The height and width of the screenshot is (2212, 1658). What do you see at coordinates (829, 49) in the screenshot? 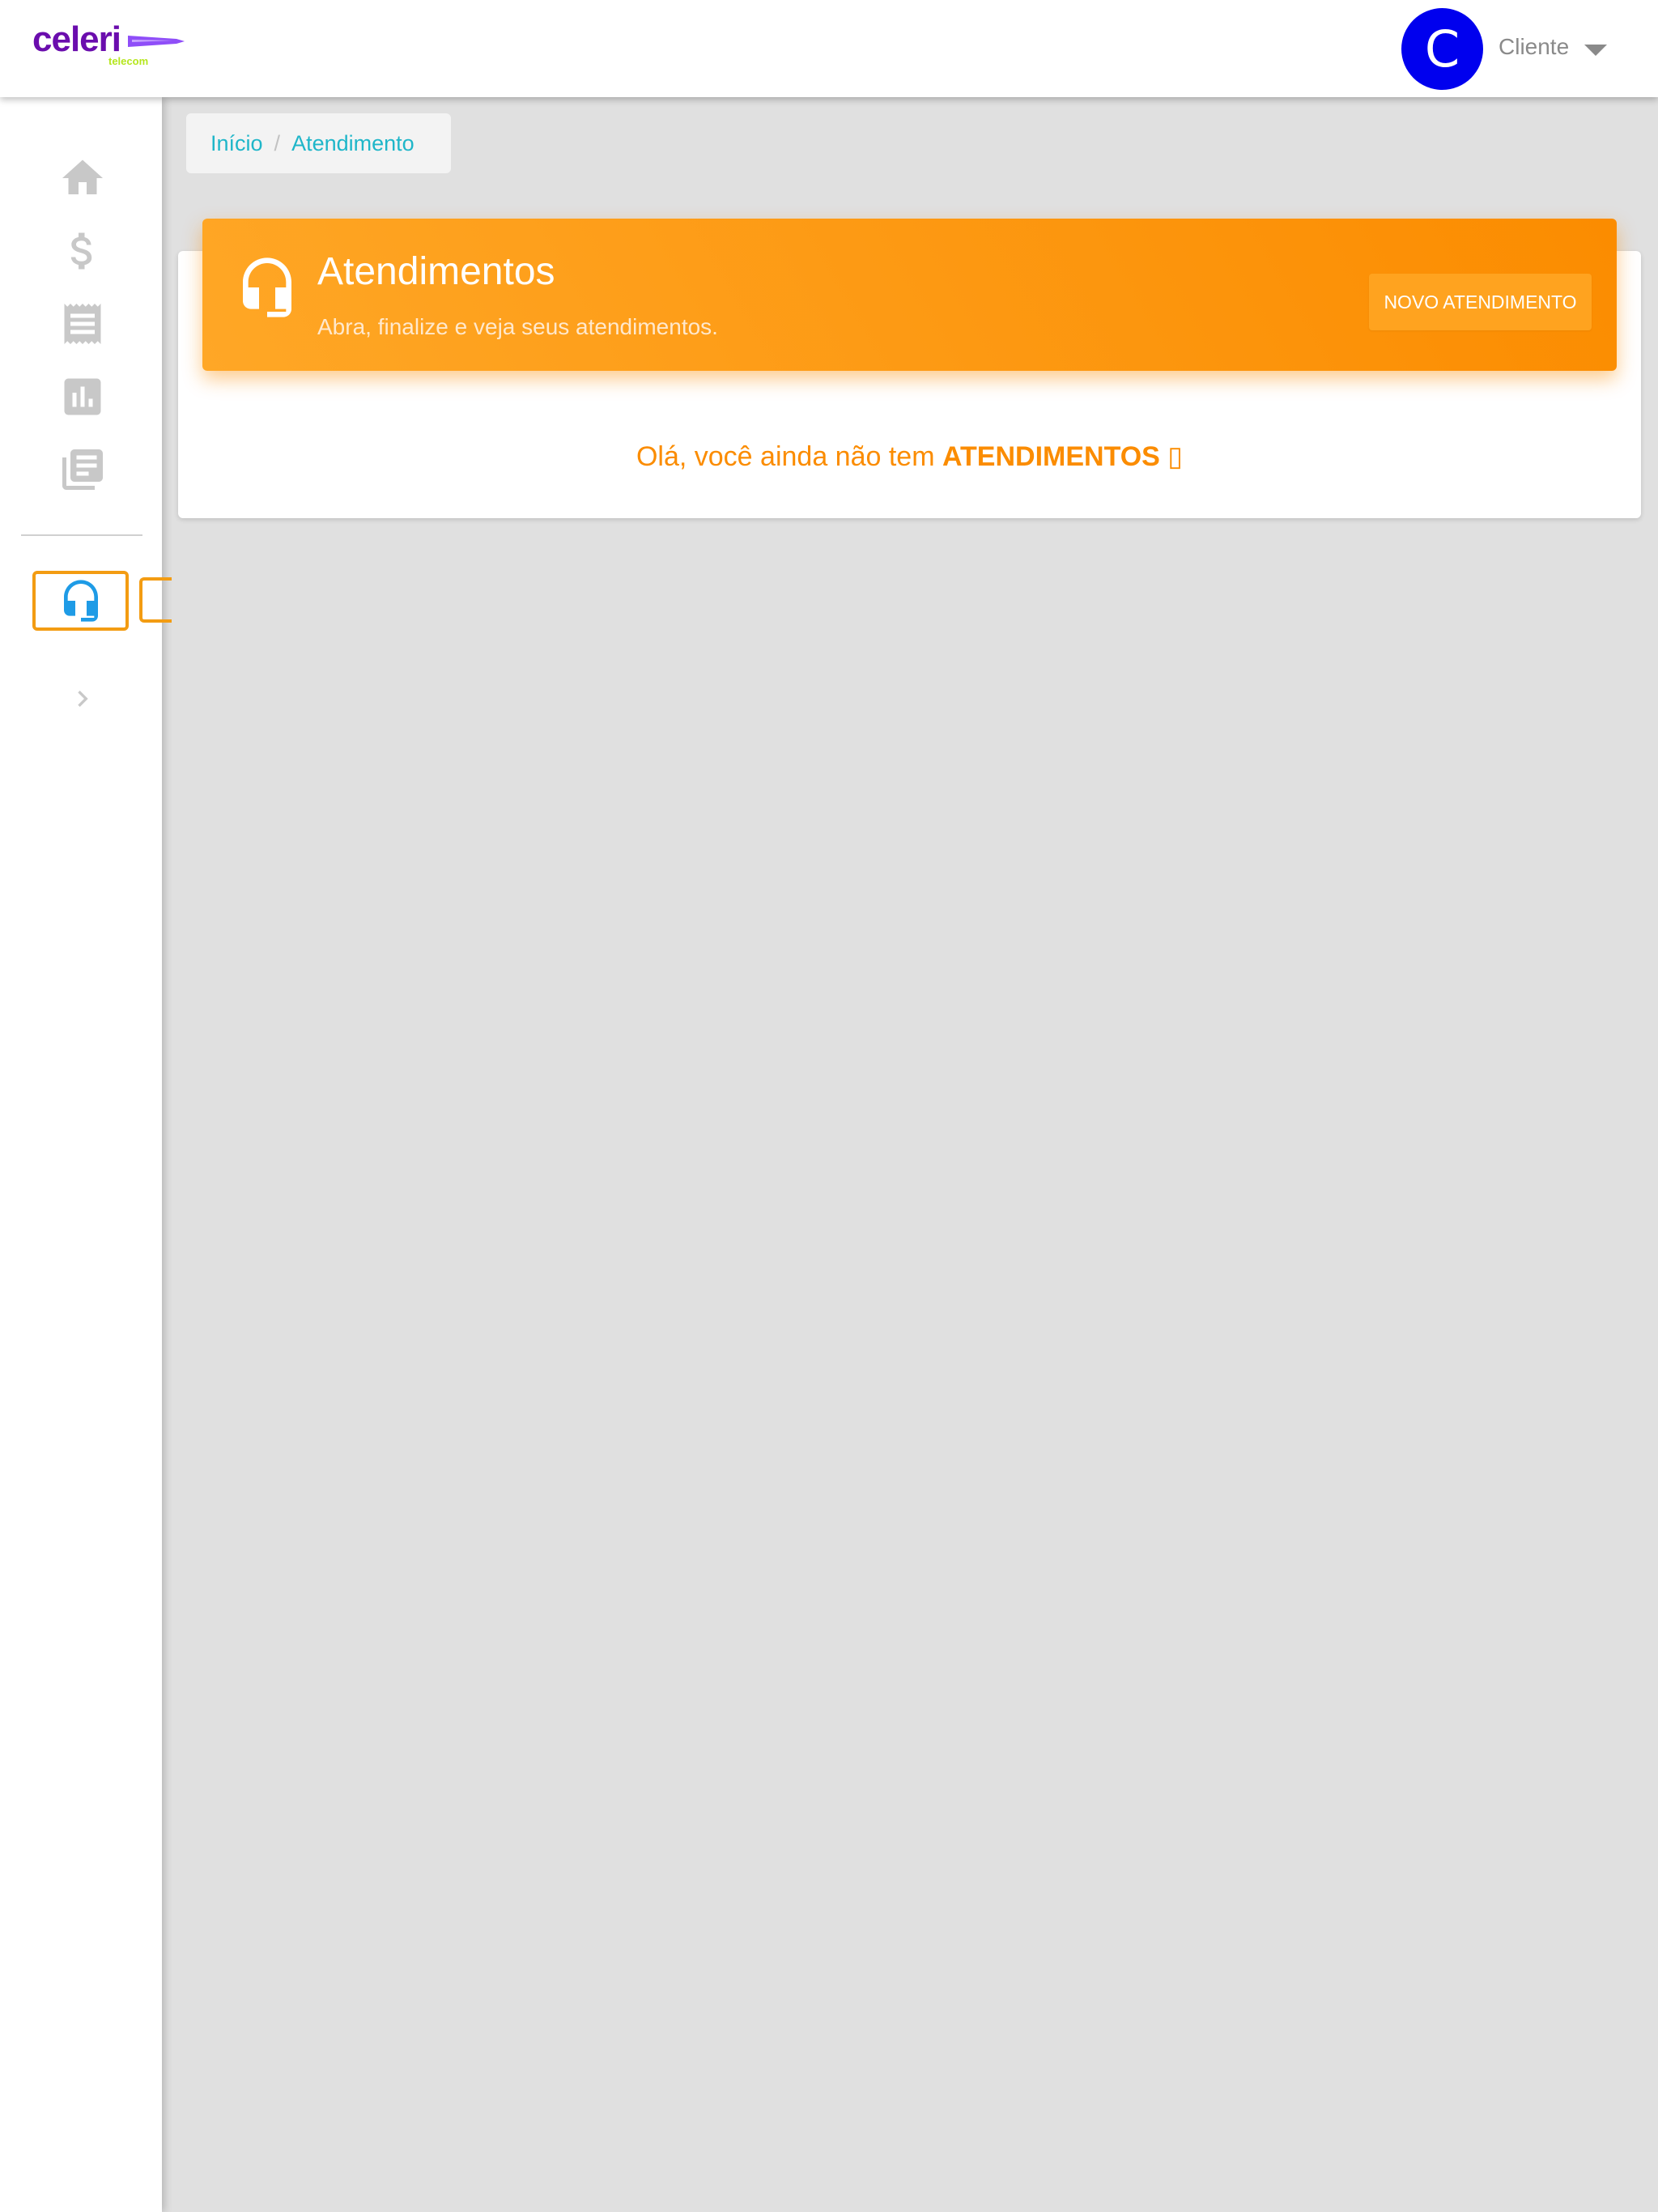
I see `top-bar: celeri telecom C Cliente` at bounding box center [829, 49].